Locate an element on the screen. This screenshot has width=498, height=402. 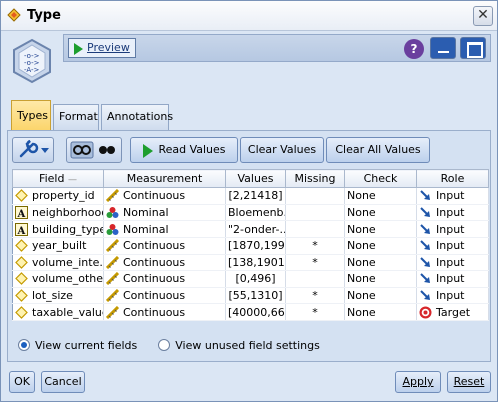
column-header-measurement: Measurement is located at coordinates (164, 178).